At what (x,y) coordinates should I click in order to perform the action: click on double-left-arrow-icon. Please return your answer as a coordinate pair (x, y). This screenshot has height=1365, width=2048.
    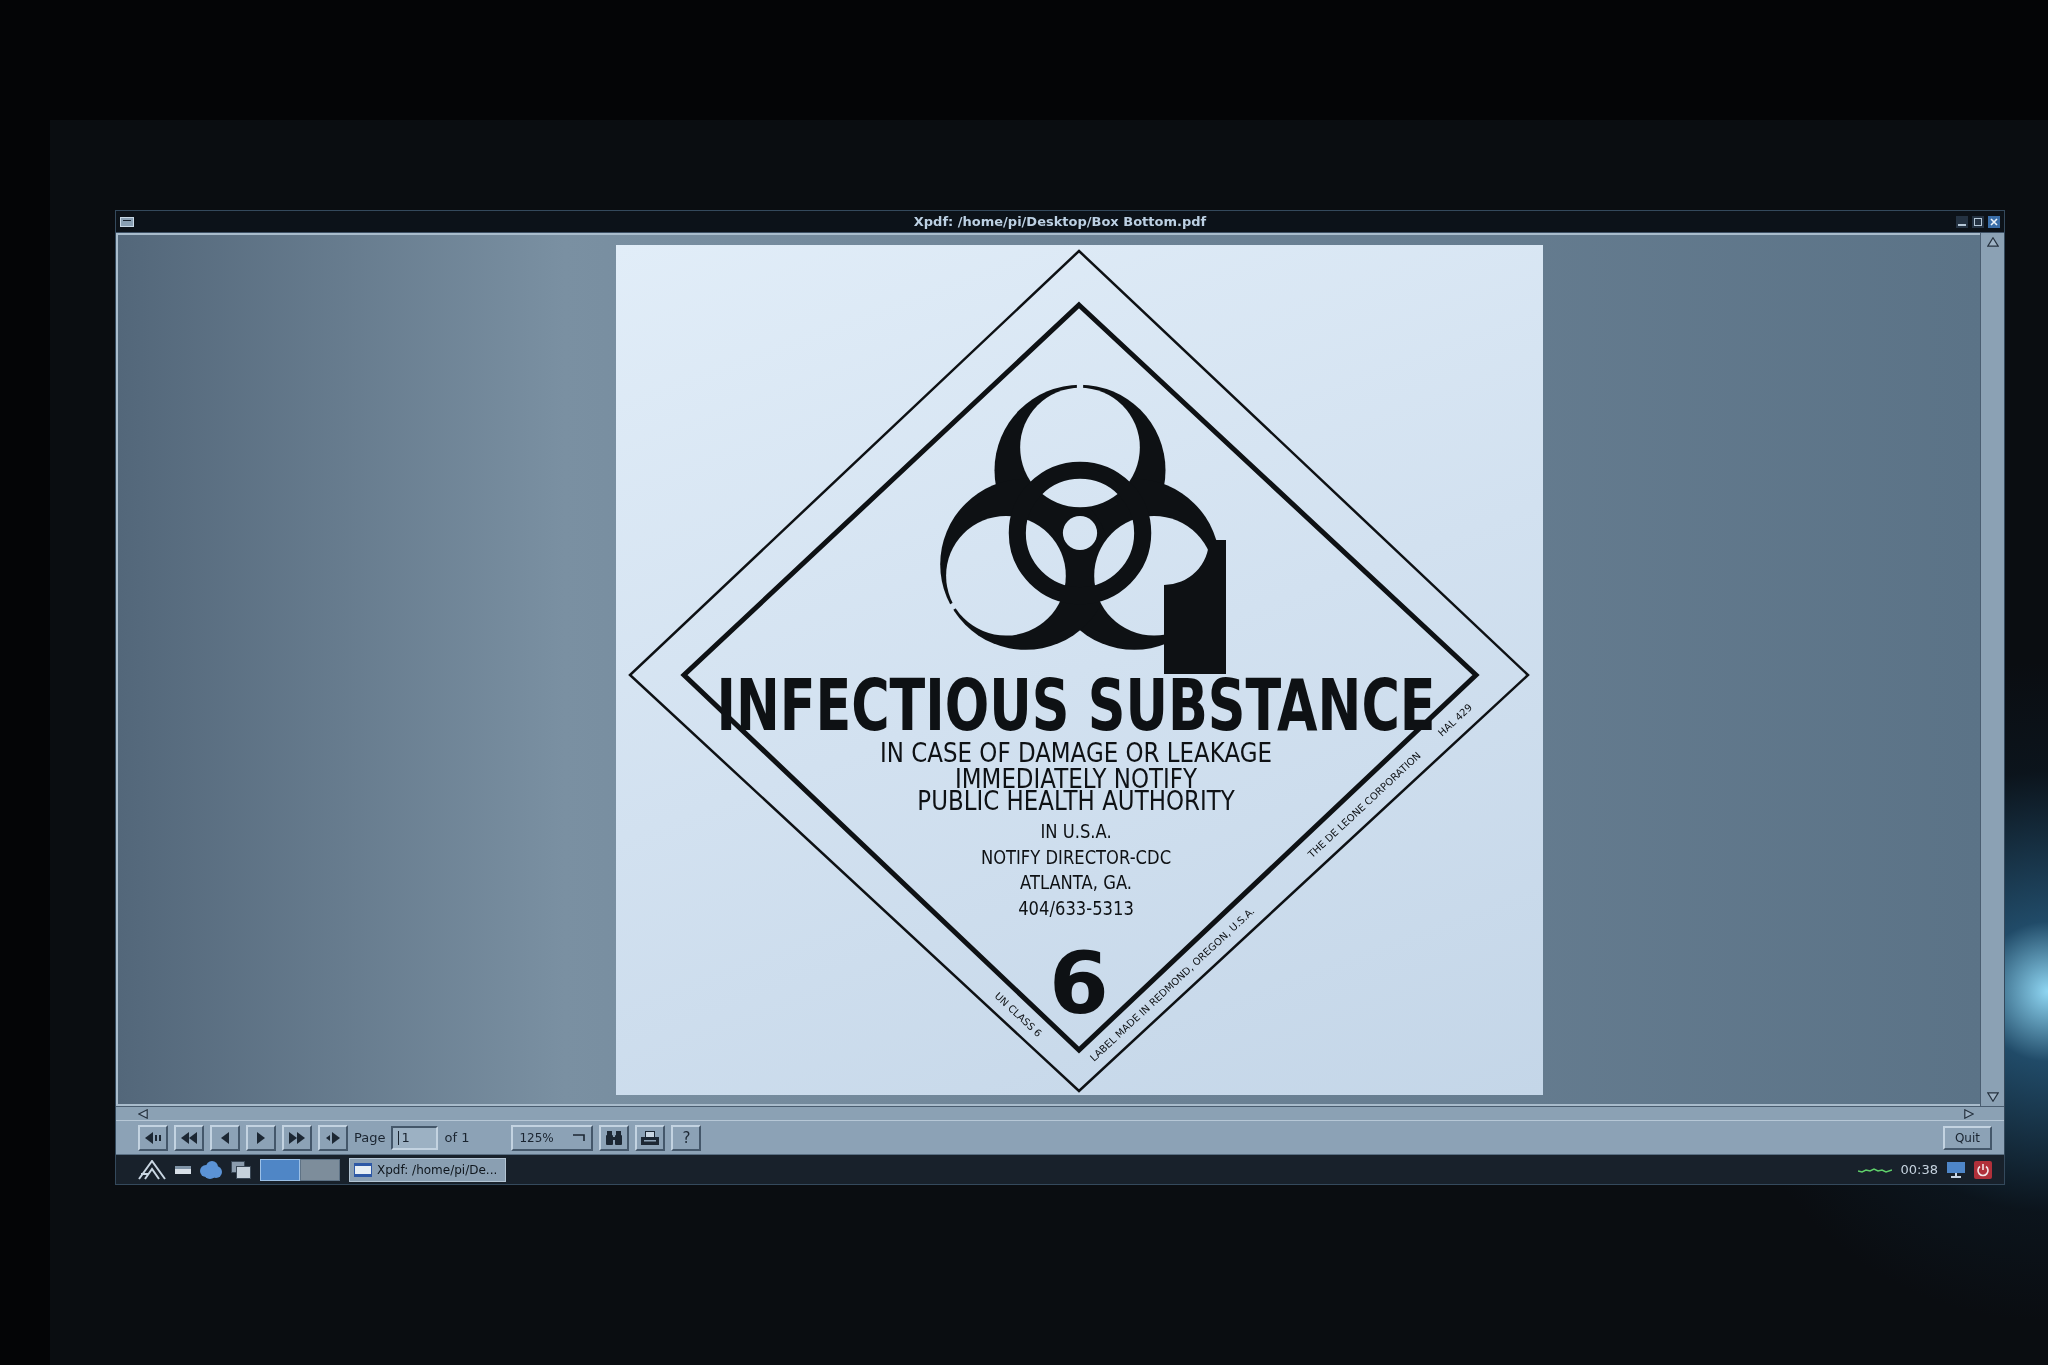
    Looking at the image, I should click on (189, 1137).